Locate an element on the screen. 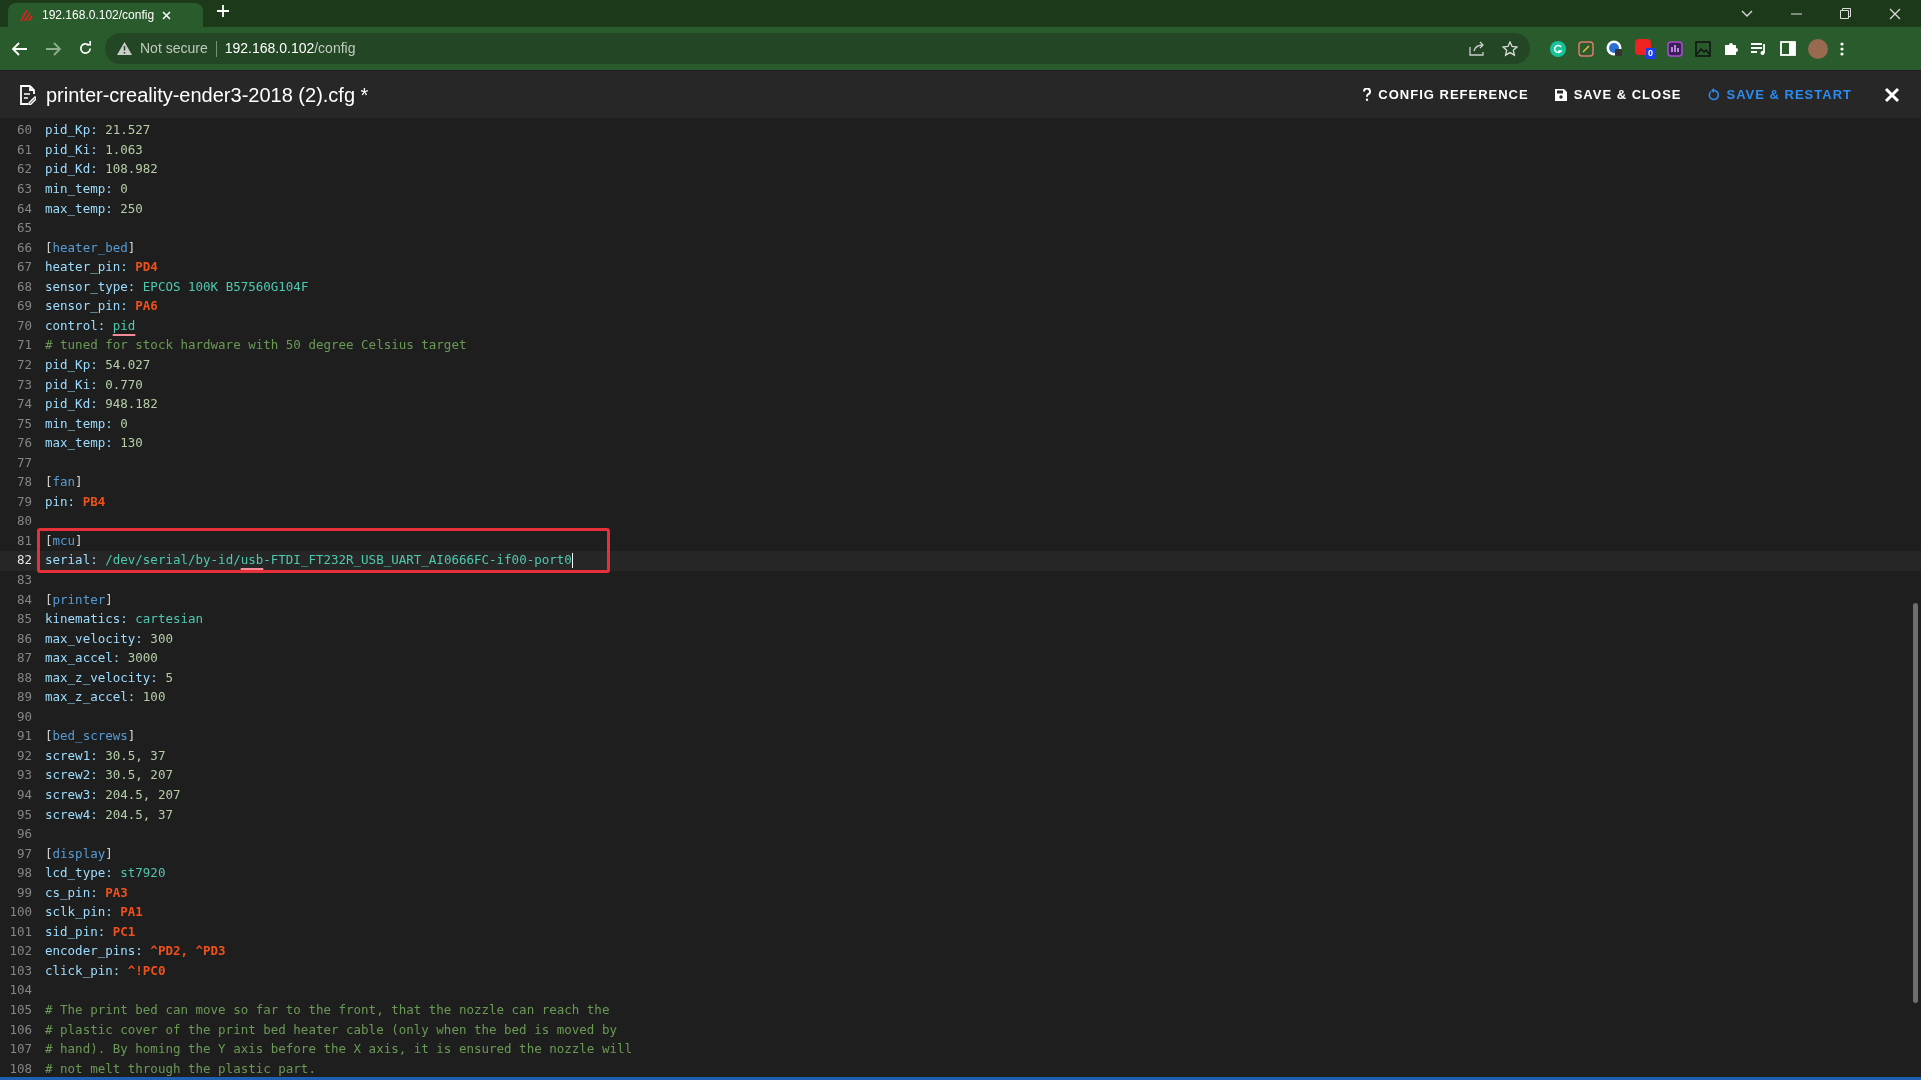 The image size is (1921, 1080). restore-icon is located at coordinates (1845, 13).